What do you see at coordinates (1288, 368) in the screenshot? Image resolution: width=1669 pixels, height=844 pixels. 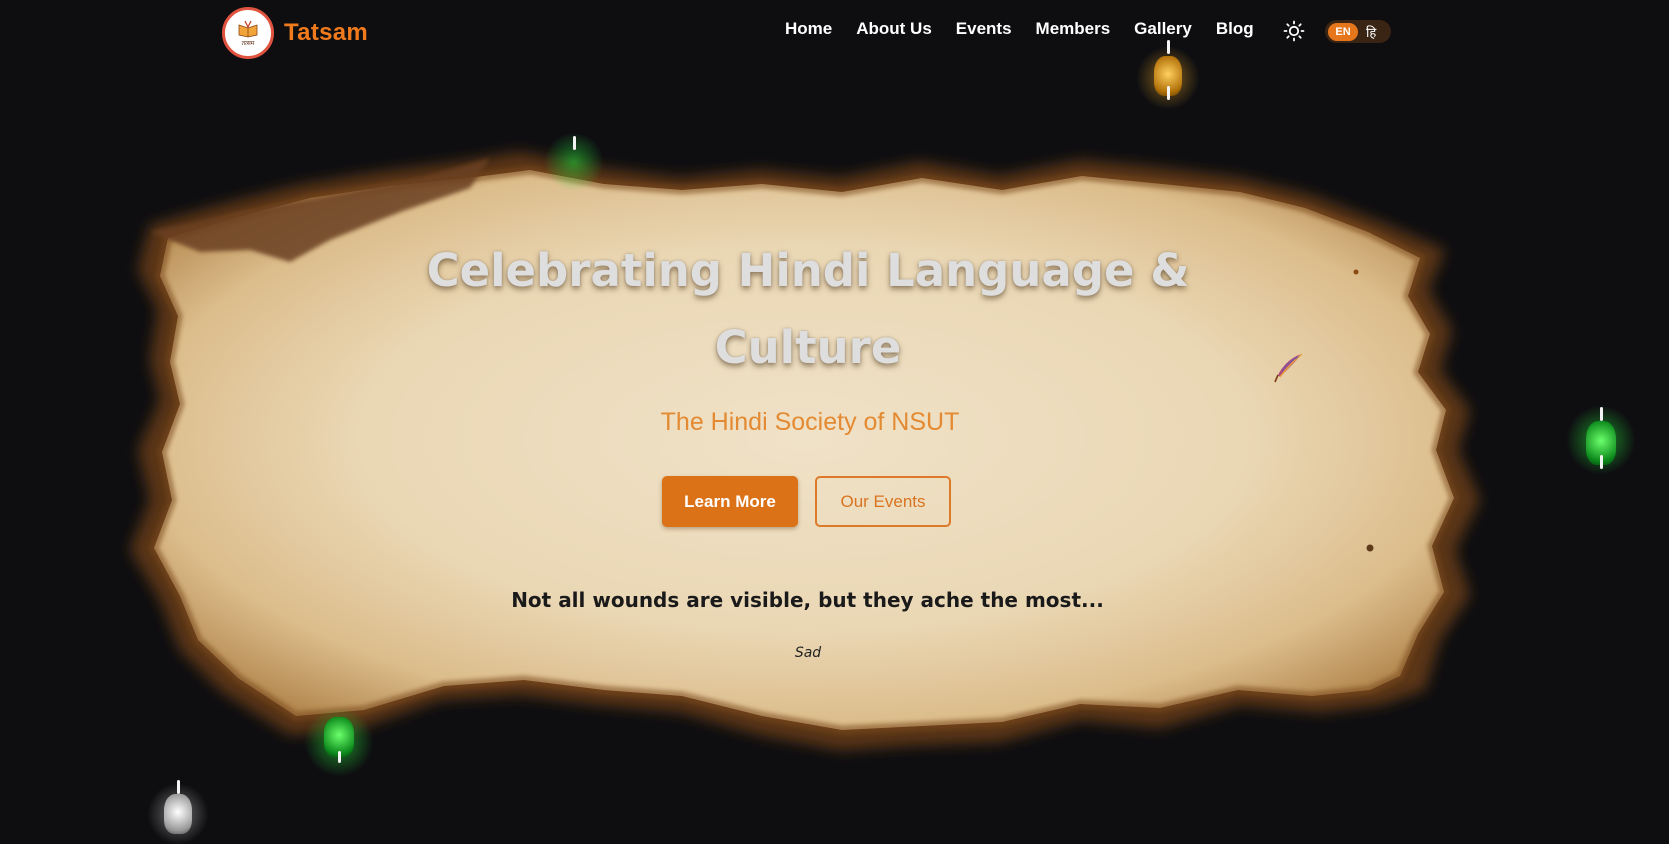 I see `feather-quill-icon` at bounding box center [1288, 368].